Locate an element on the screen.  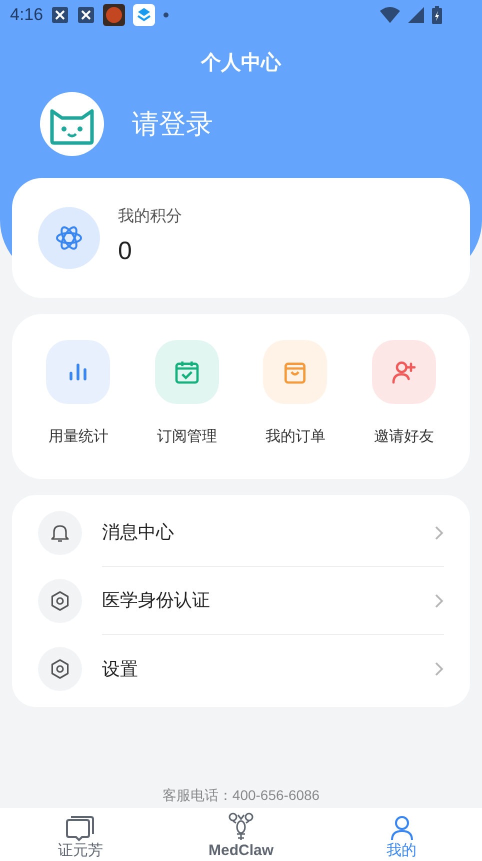
tab: MedClaw is located at coordinates (241, 834).